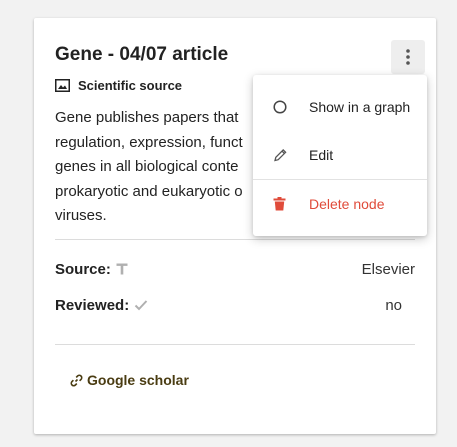 The height and width of the screenshot is (447, 457). Describe the element at coordinates (279, 204) in the screenshot. I see `trash-icon` at that location.